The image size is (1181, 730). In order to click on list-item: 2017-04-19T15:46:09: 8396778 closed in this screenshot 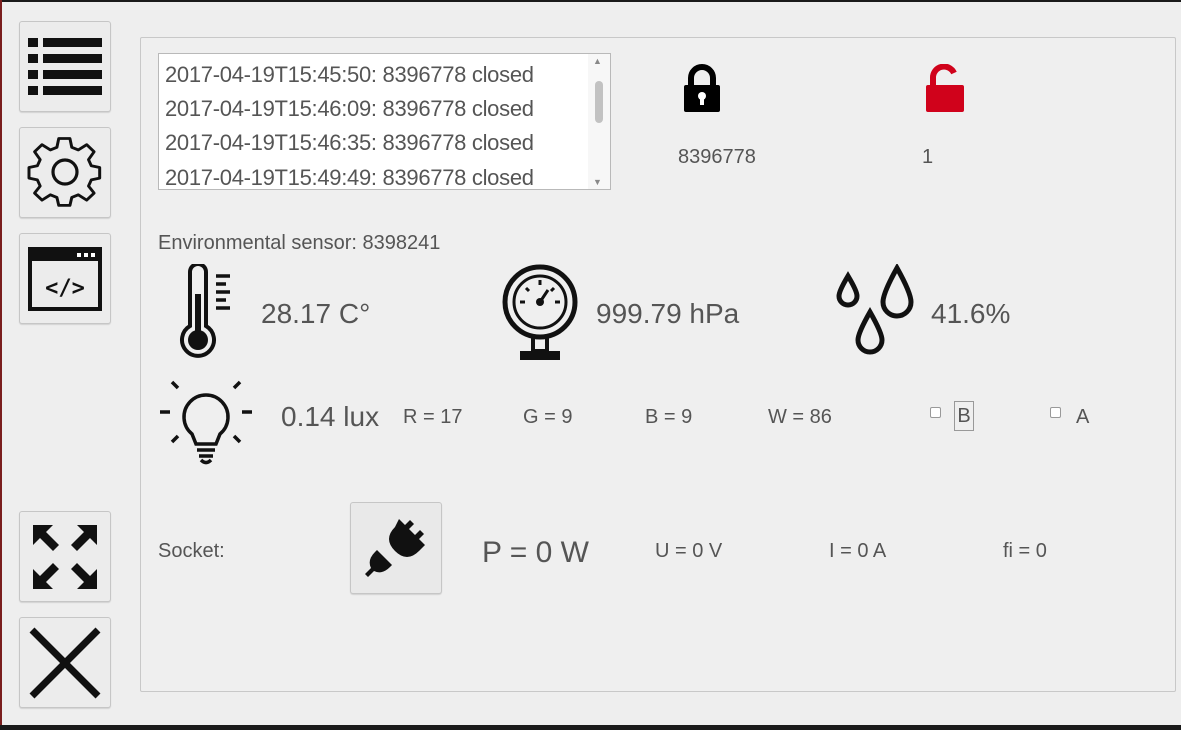, I will do `click(349, 108)`.